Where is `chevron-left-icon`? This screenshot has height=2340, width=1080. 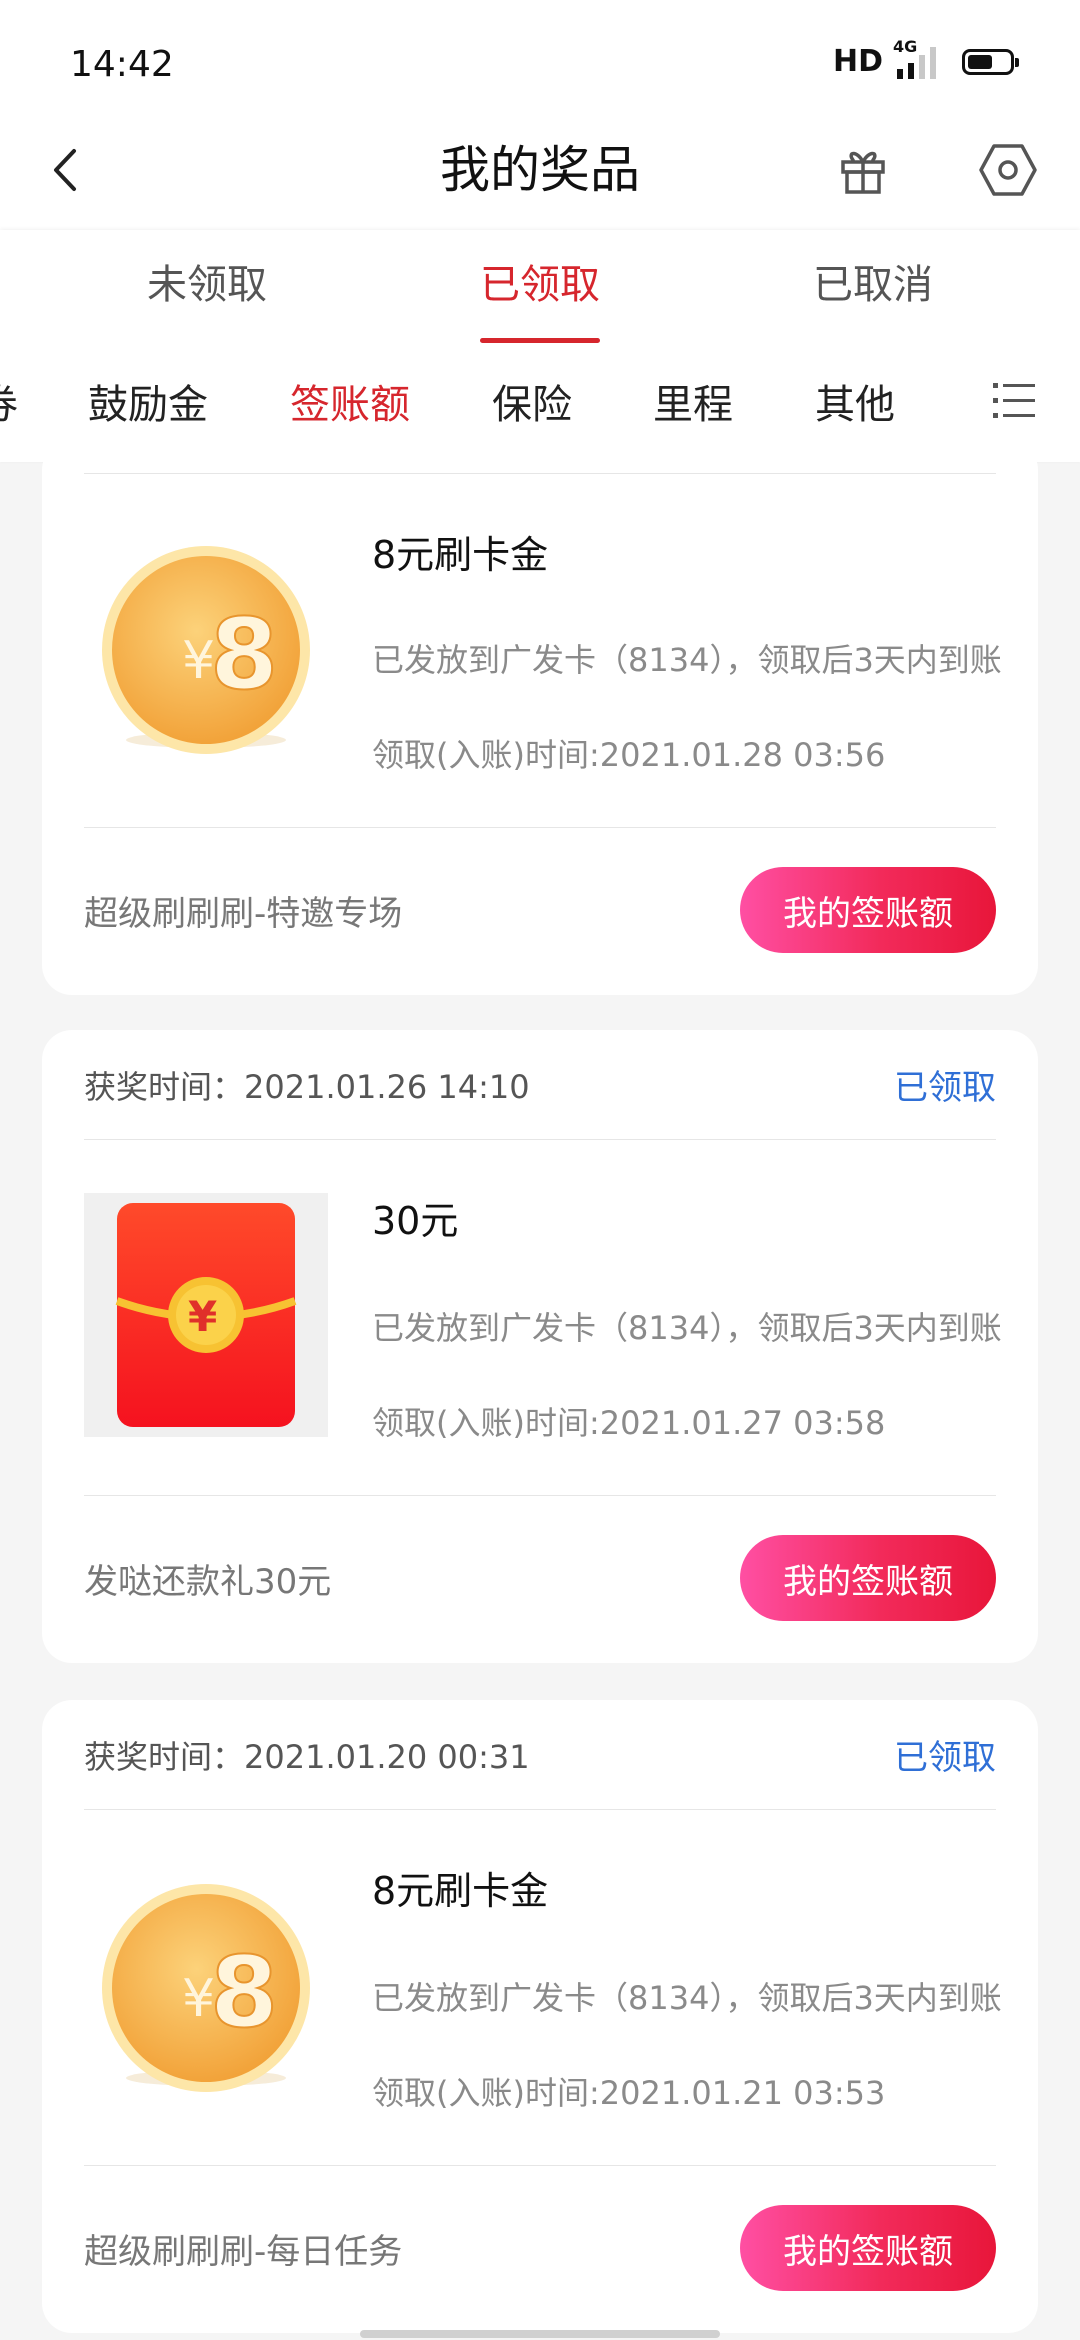
chevron-left-icon is located at coordinates (65, 170).